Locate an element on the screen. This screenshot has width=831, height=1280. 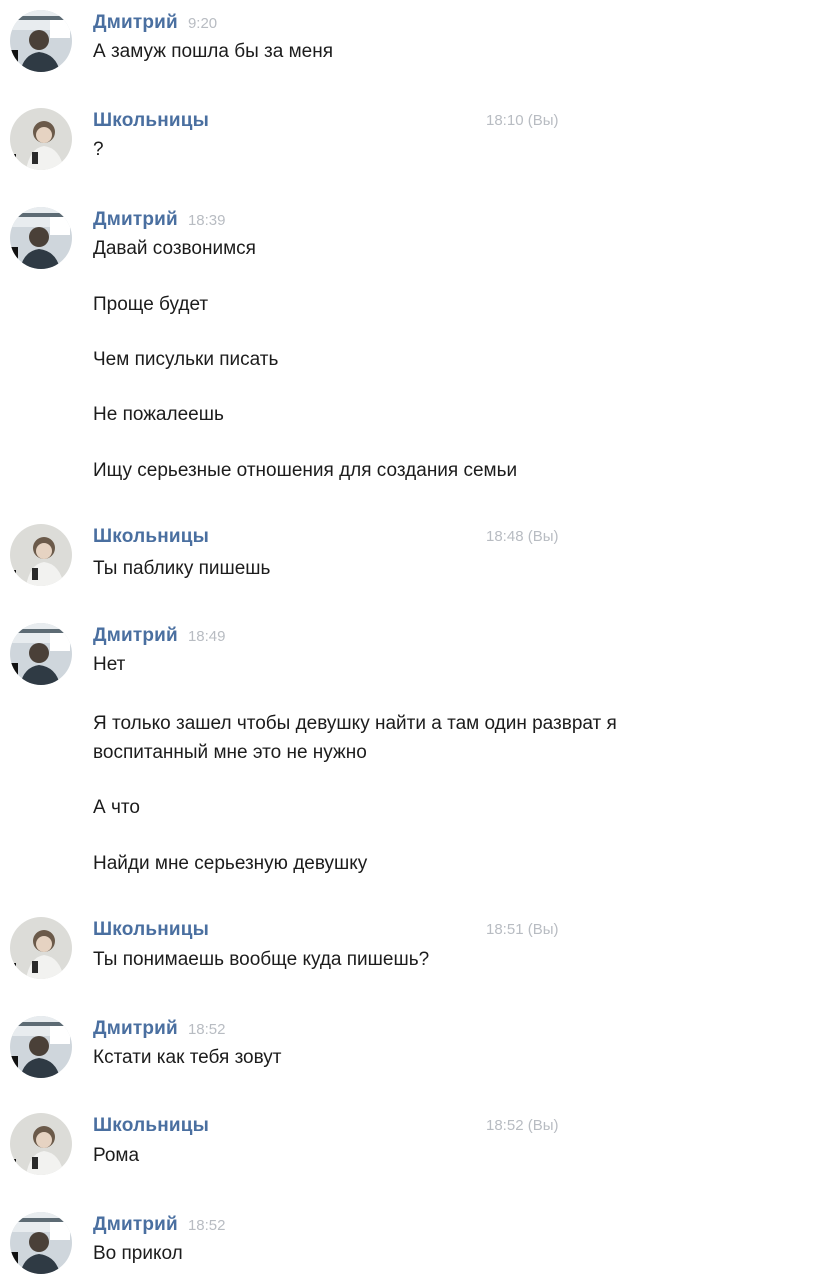
message-group: Школьницы 18:10 (Вы) ? is located at coordinates (415, 143).